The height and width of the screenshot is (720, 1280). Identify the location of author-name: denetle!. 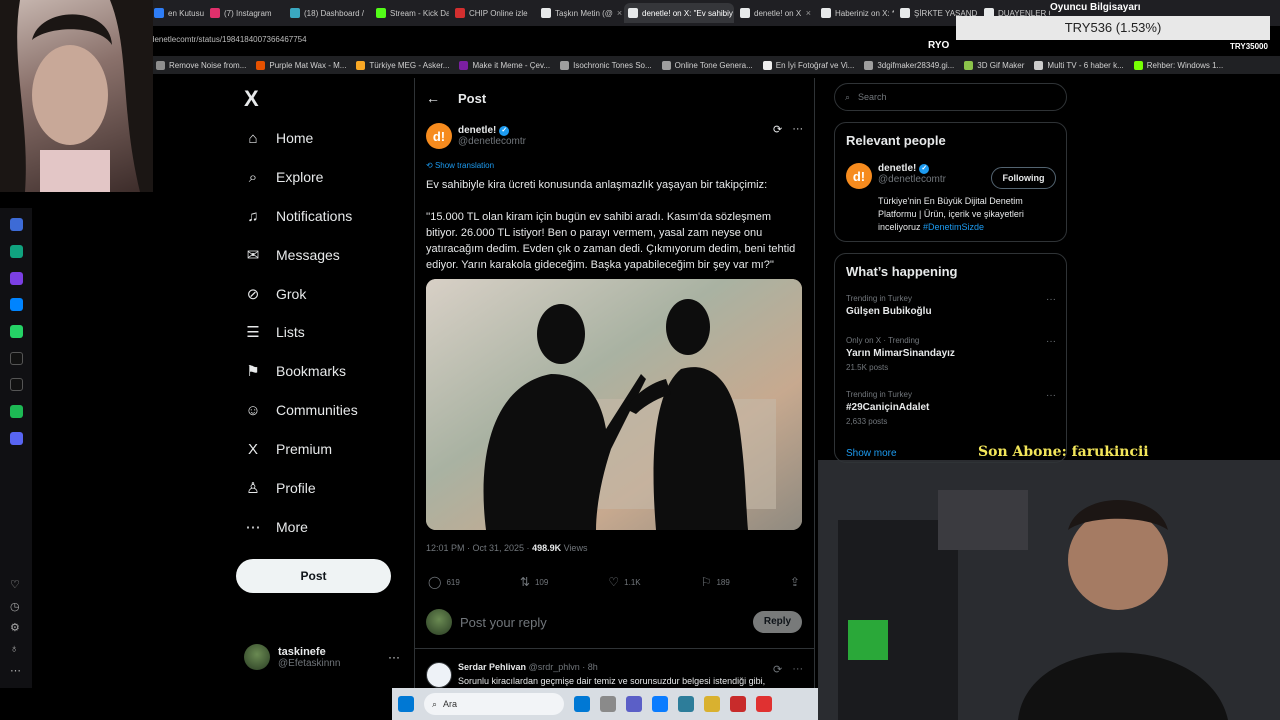
(477, 130).